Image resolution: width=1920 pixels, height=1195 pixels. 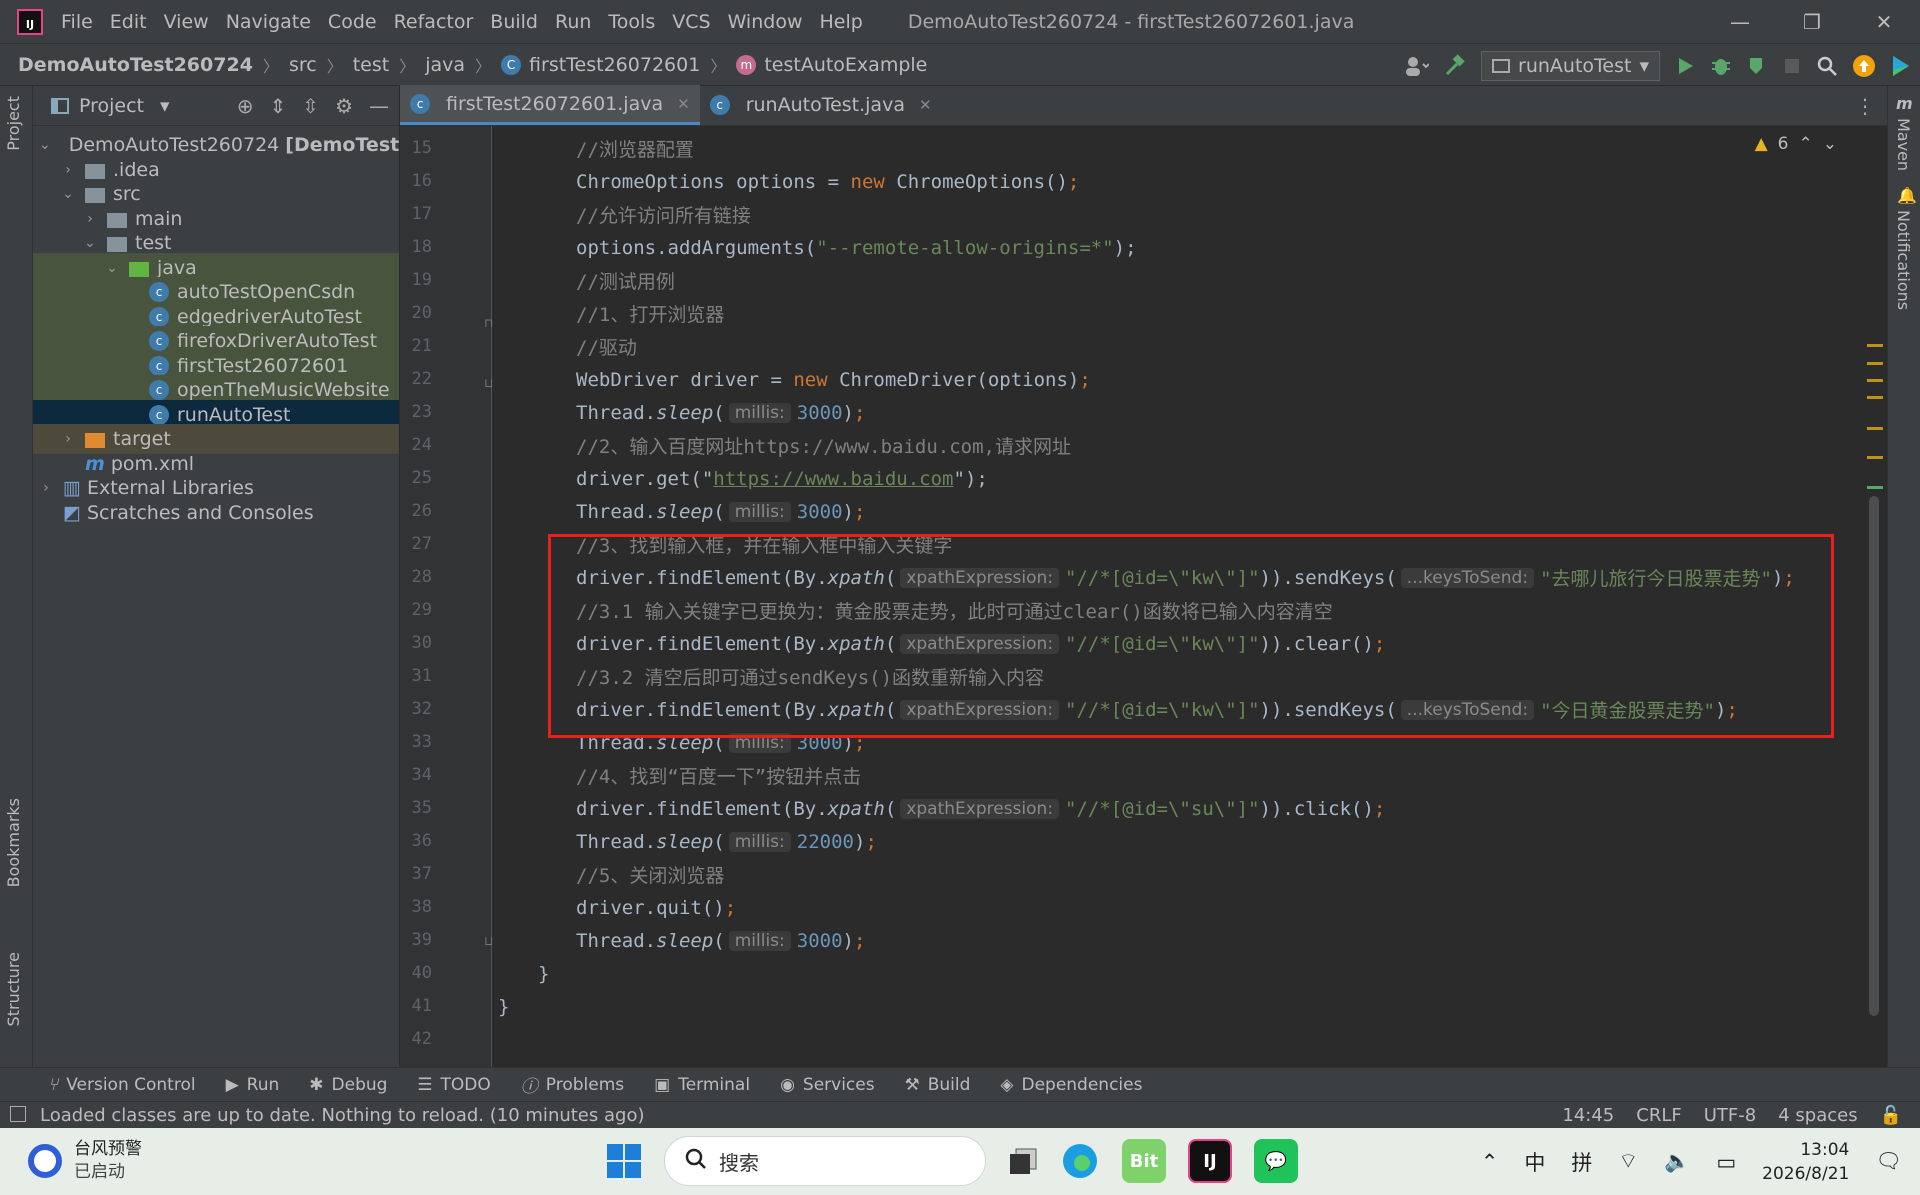 What do you see at coordinates (111, 106) in the screenshot?
I see `project-view-selector: Project` at bounding box center [111, 106].